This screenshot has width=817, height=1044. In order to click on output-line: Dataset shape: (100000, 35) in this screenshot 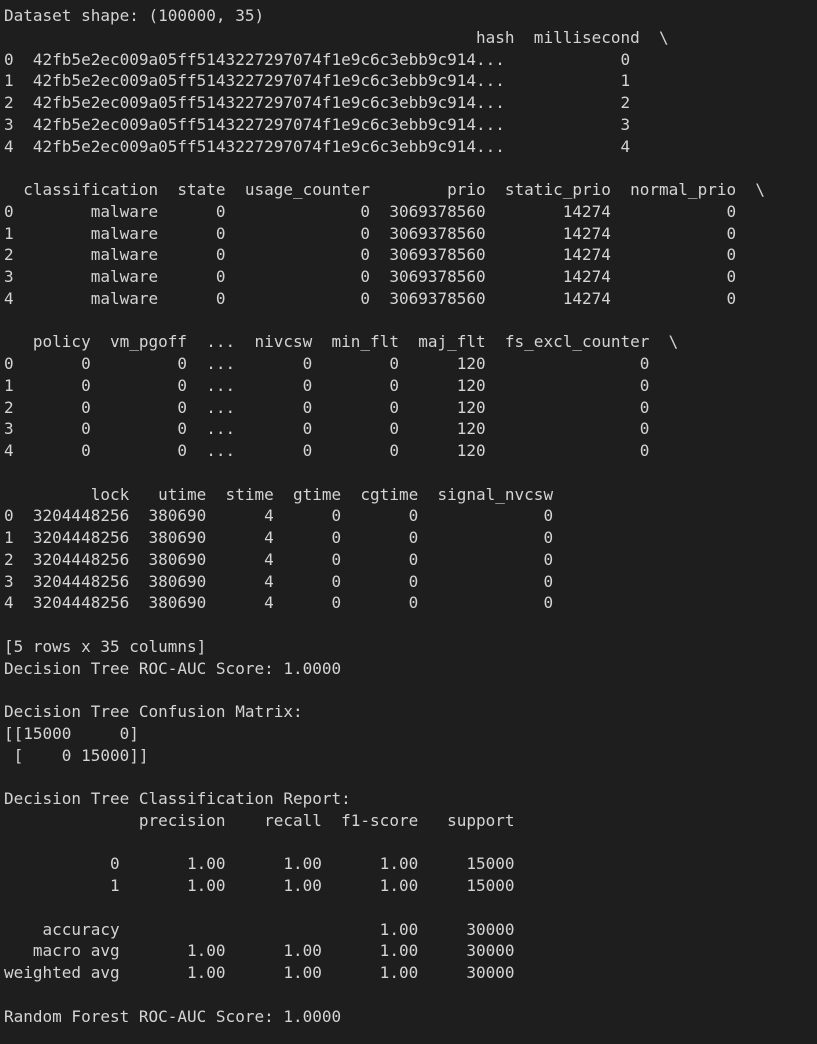, I will do `click(134, 15)`.